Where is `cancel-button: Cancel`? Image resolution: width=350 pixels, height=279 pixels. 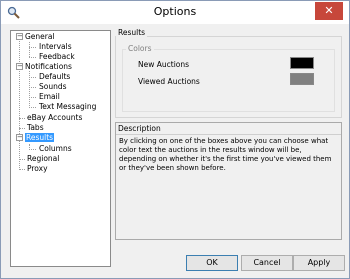
cancel-button: Cancel is located at coordinates (267, 263).